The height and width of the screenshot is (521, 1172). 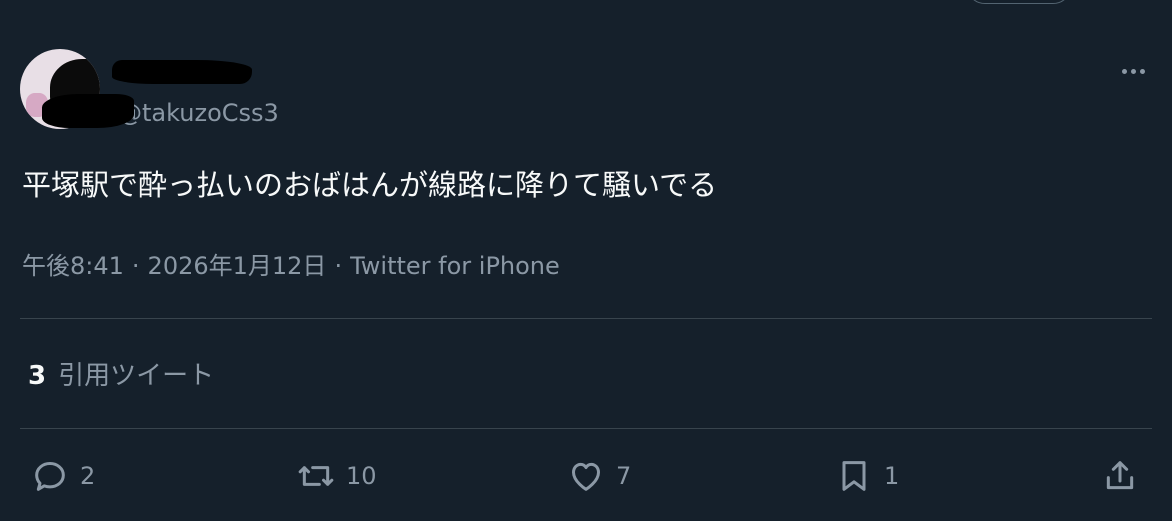 What do you see at coordinates (88, 476) in the screenshot?
I see `reply-count: 2` at bounding box center [88, 476].